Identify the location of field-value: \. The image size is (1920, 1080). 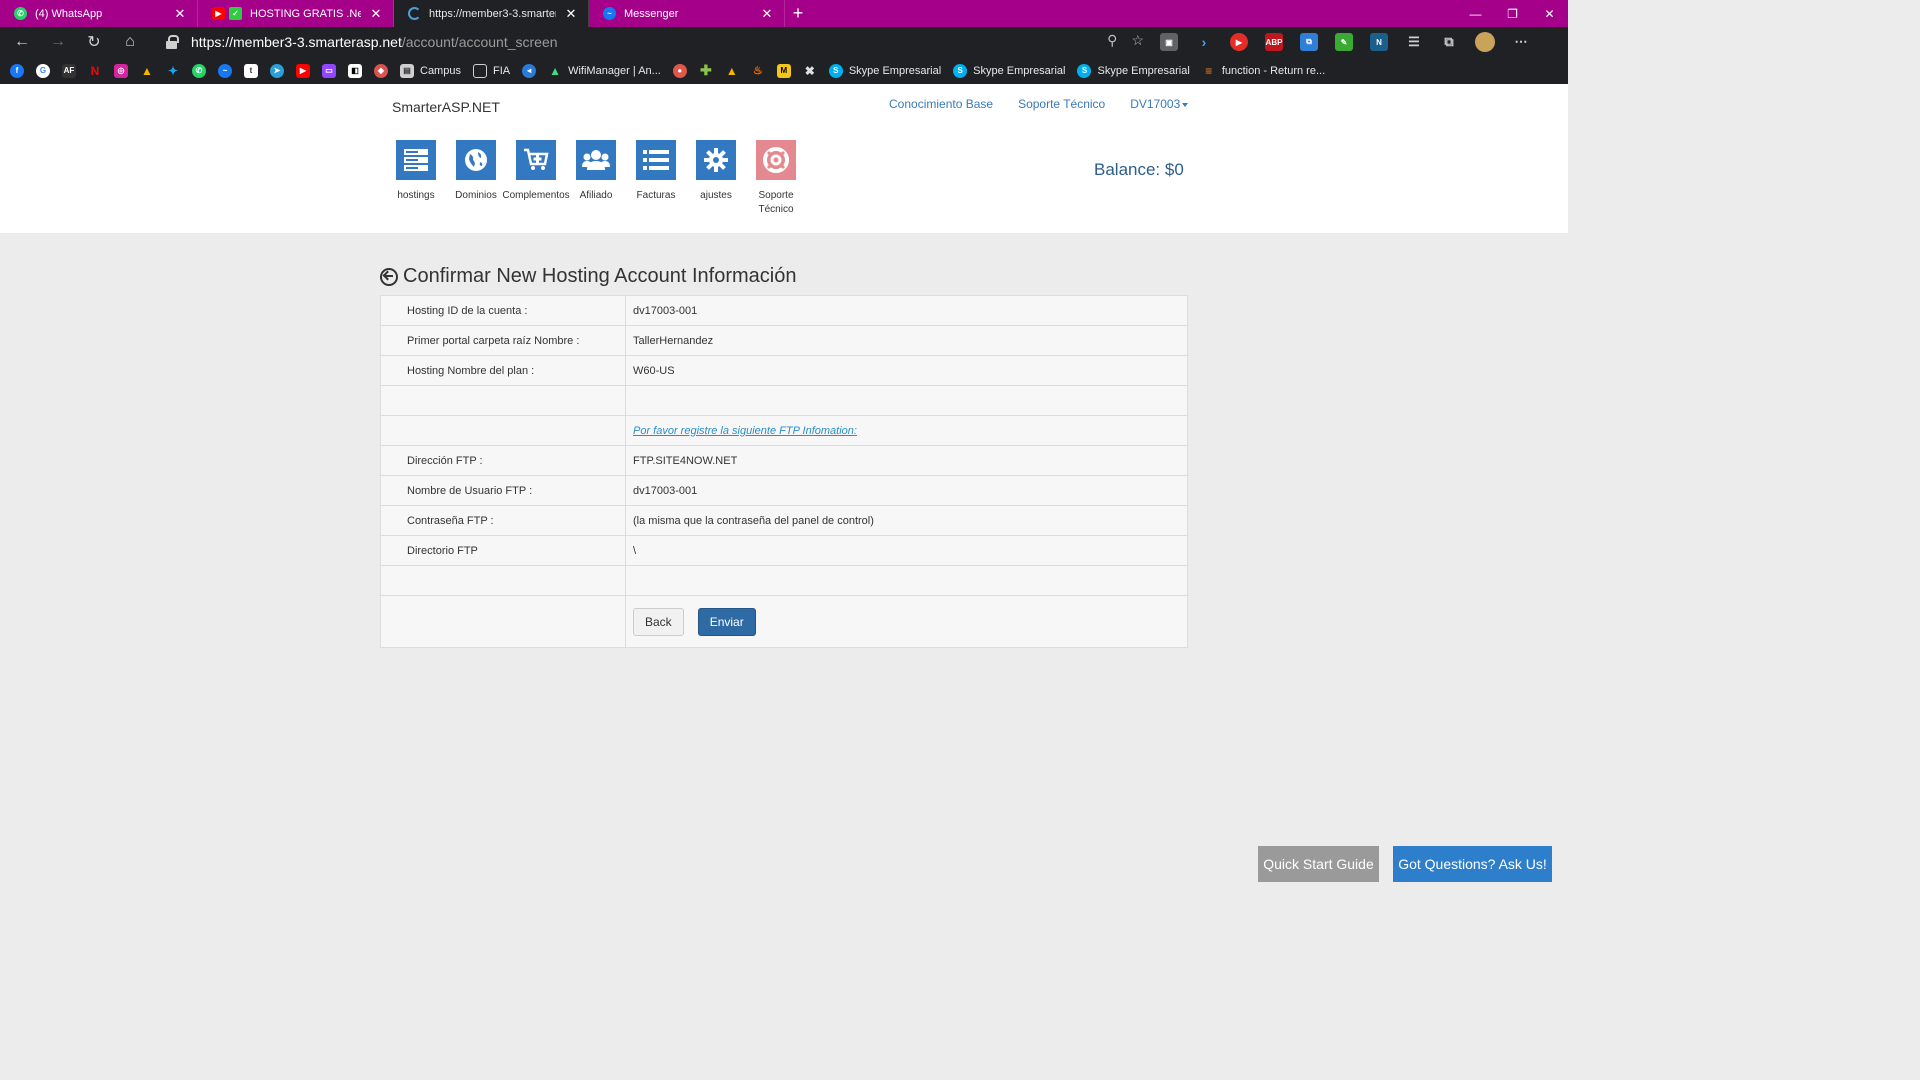
(906, 550).